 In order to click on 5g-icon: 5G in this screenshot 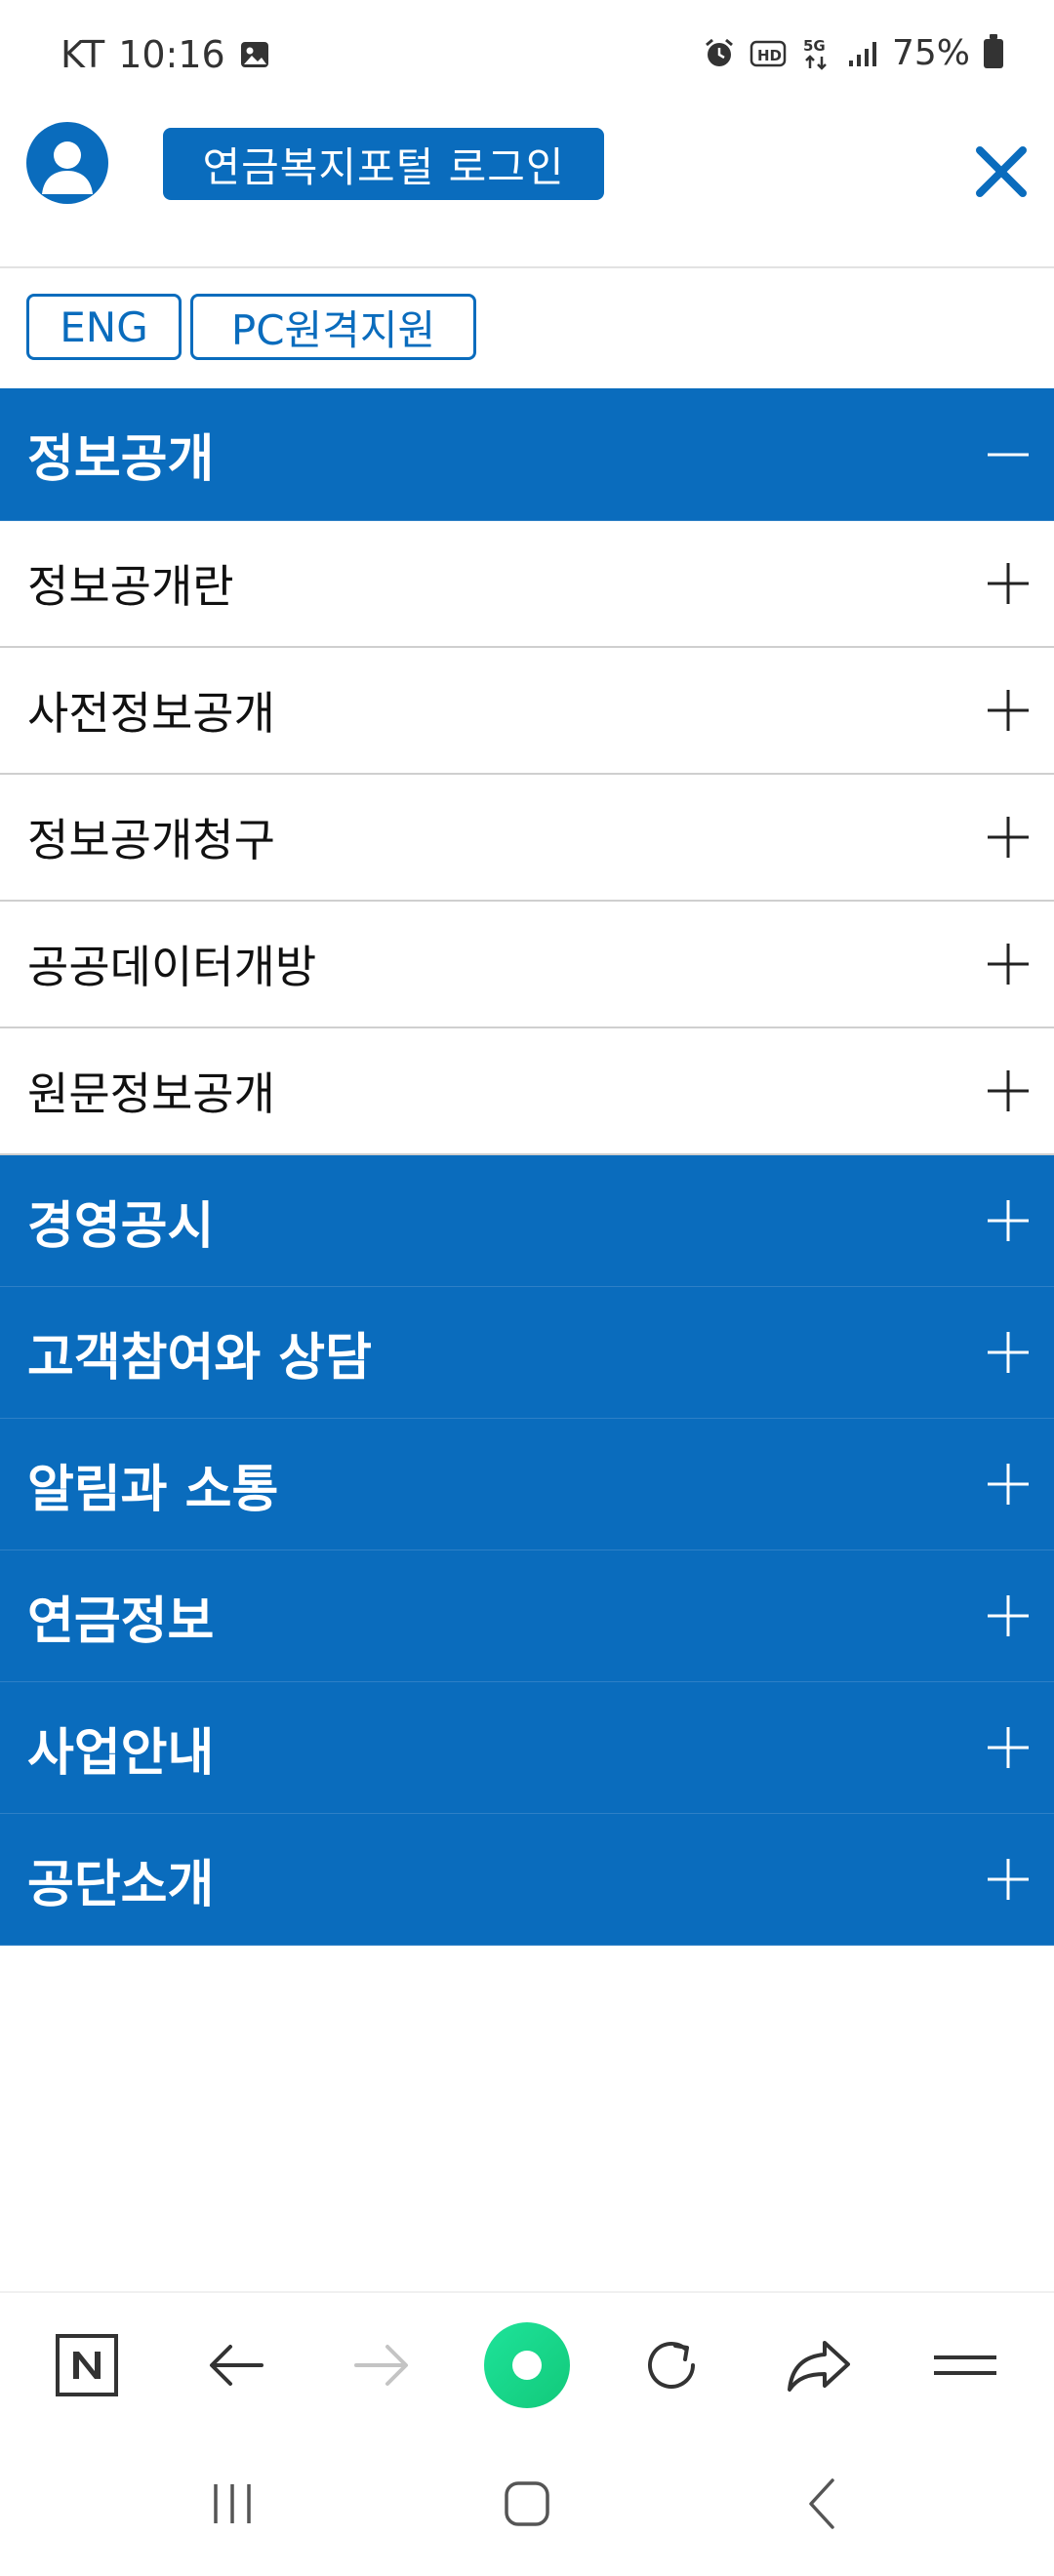, I will do `click(816, 53)`.